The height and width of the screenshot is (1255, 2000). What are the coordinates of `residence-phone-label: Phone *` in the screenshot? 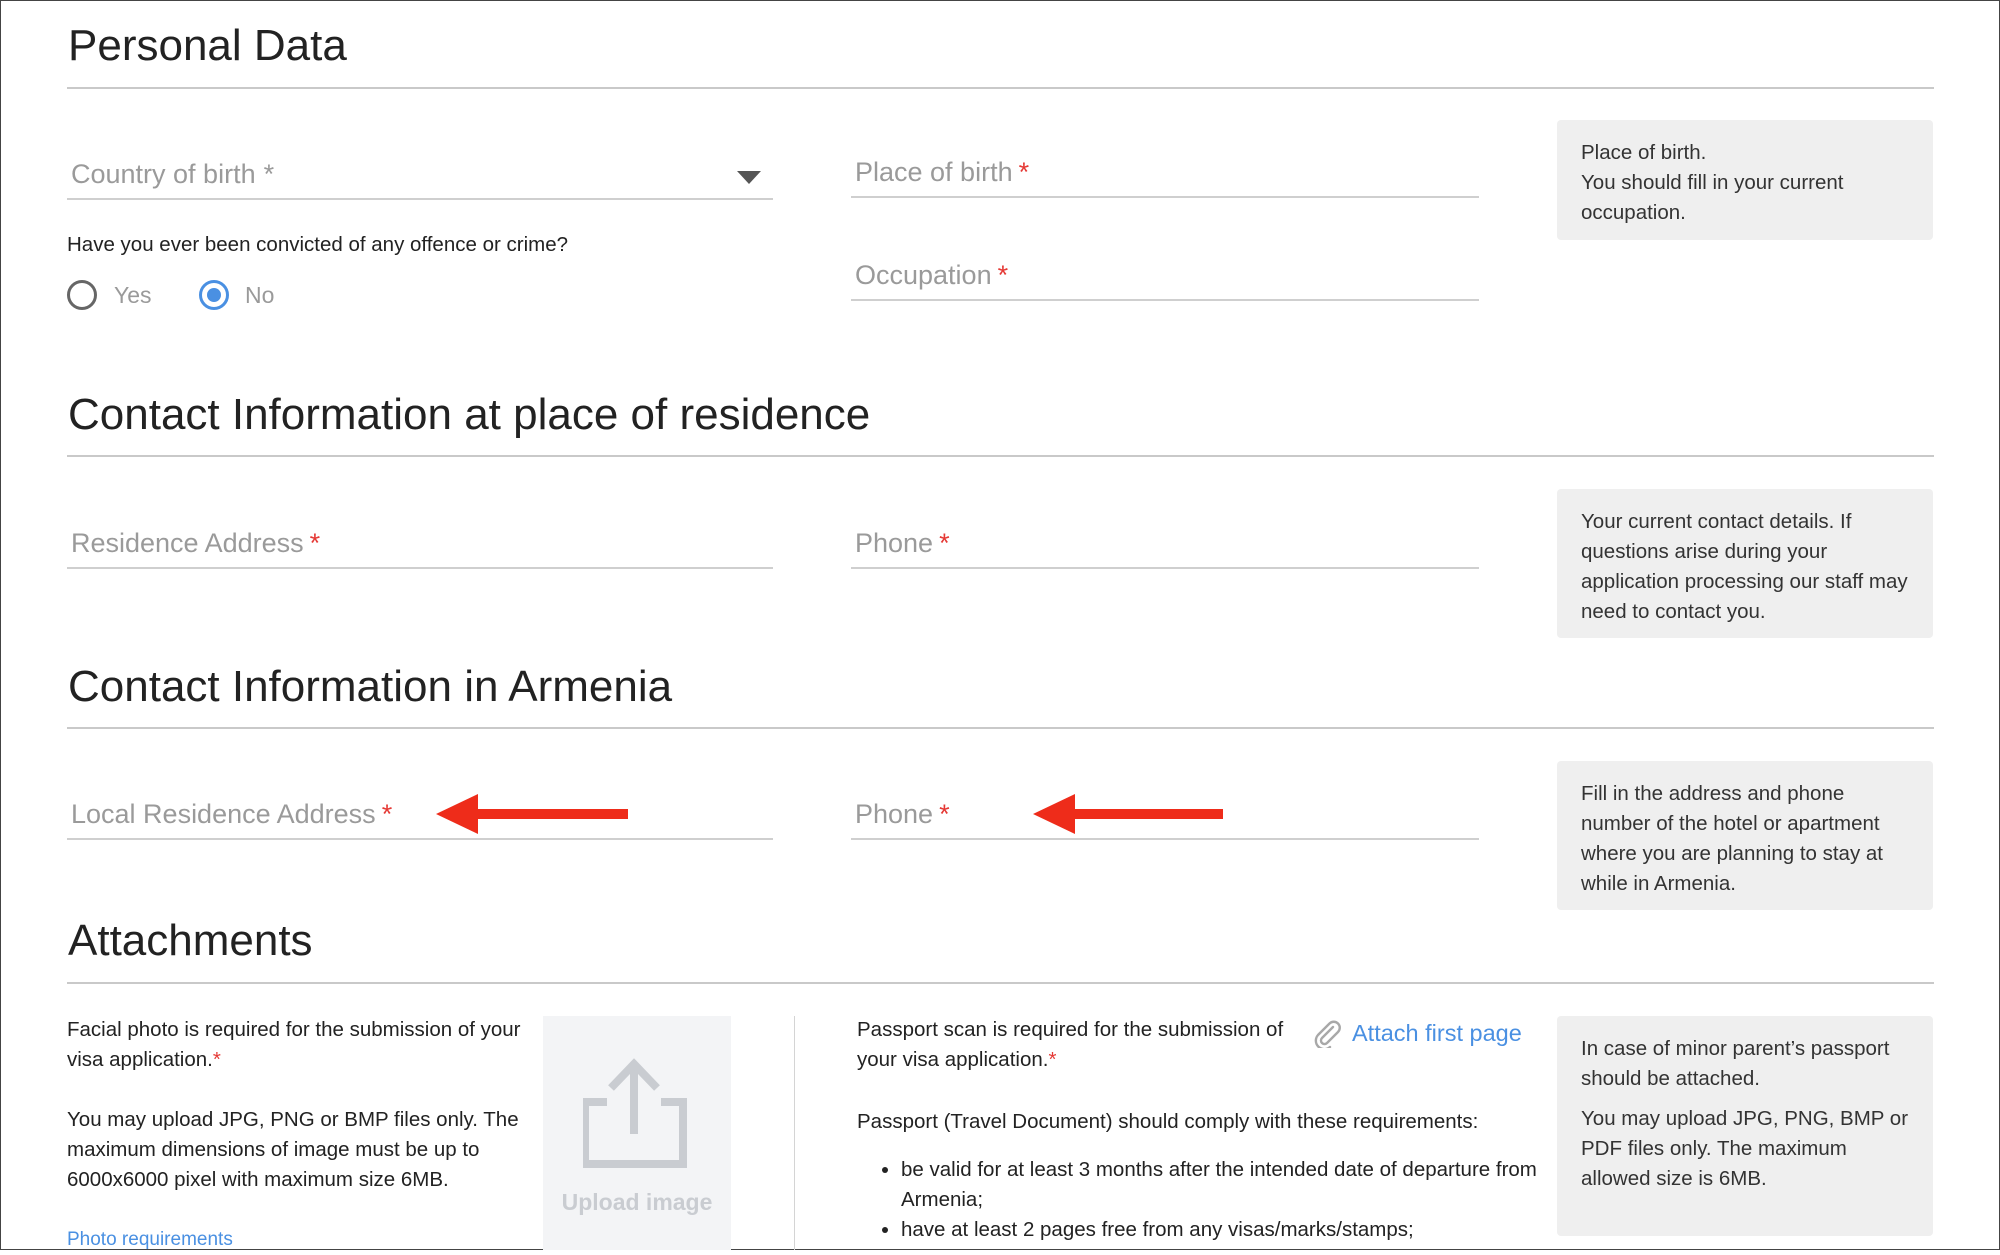 It's located at (902, 543).